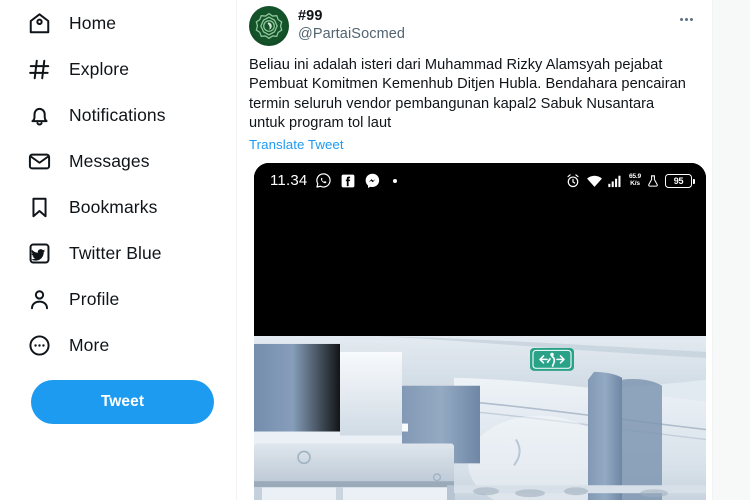 This screenshot has width=750, height=500. What do you see at coordinates (93, 22) in the screenshot?
I see `sidebar-item-label: Home` at bounding box center [93, 22].